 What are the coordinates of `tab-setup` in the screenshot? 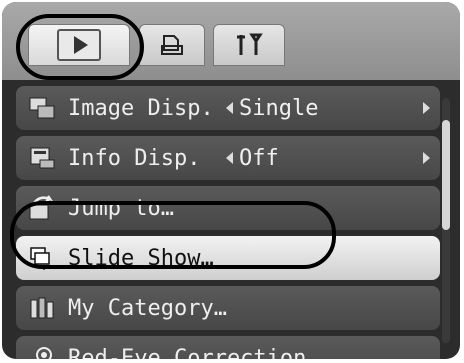 It's located at (249, 45).